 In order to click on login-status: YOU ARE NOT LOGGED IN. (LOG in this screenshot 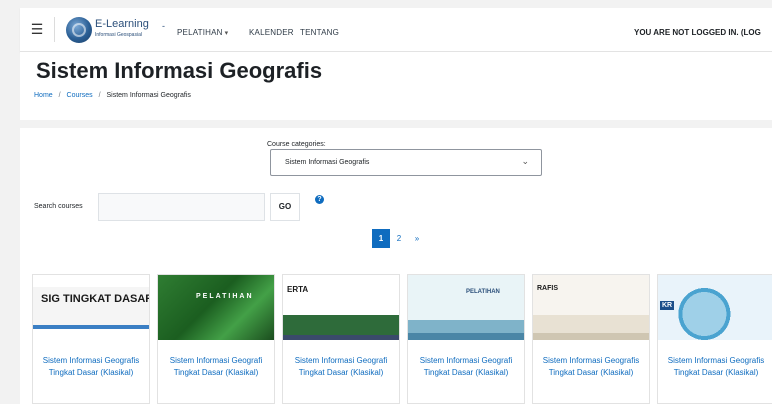, I will do `click(697, 32)`.